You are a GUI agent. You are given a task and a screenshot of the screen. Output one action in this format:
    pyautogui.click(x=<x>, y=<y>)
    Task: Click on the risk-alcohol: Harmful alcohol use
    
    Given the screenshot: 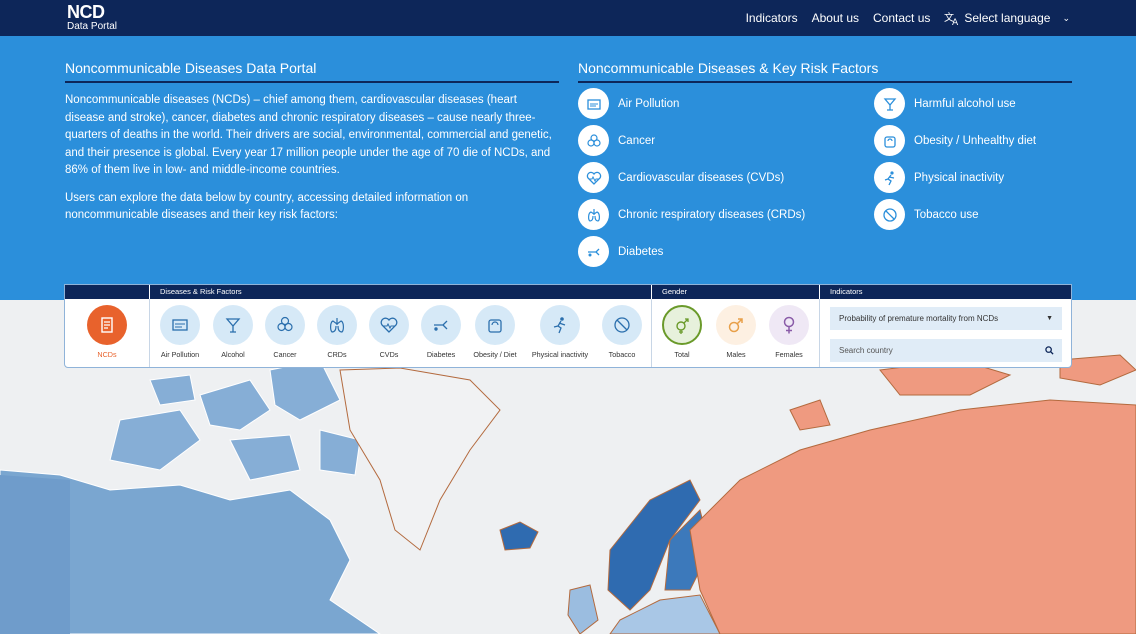 What is the action you would take?
    pyautogui.click(x=945, y=103)
    